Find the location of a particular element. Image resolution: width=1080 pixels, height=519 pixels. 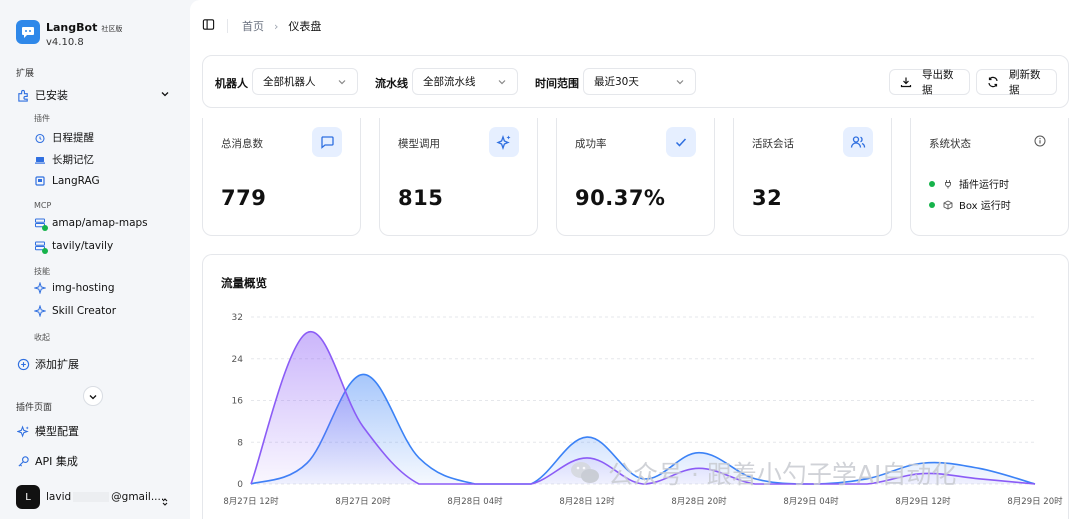

system-status-title: 系统状态 is located at coordinates (950, 144).